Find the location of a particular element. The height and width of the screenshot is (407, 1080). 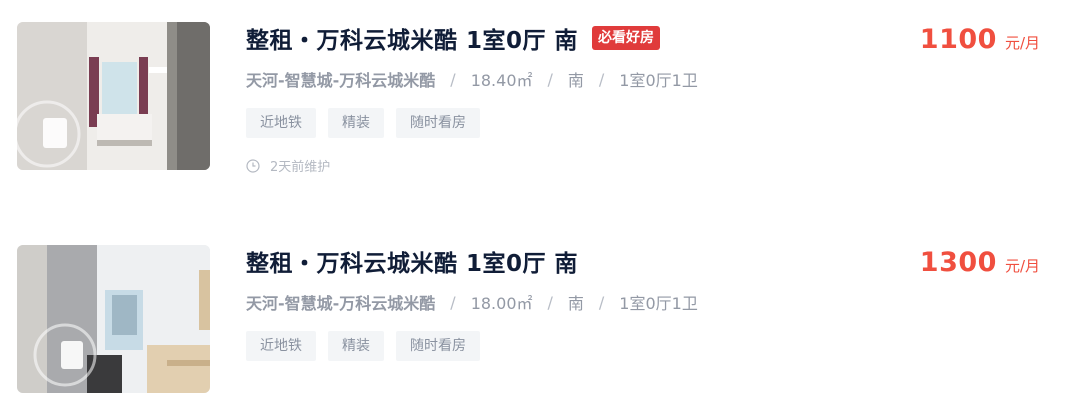

listing-meta: 天河-智慧城-万科云城米酷 / 18.00㎡ / 南 / 1室0厅1卫 is located at coordinates (472, 302).